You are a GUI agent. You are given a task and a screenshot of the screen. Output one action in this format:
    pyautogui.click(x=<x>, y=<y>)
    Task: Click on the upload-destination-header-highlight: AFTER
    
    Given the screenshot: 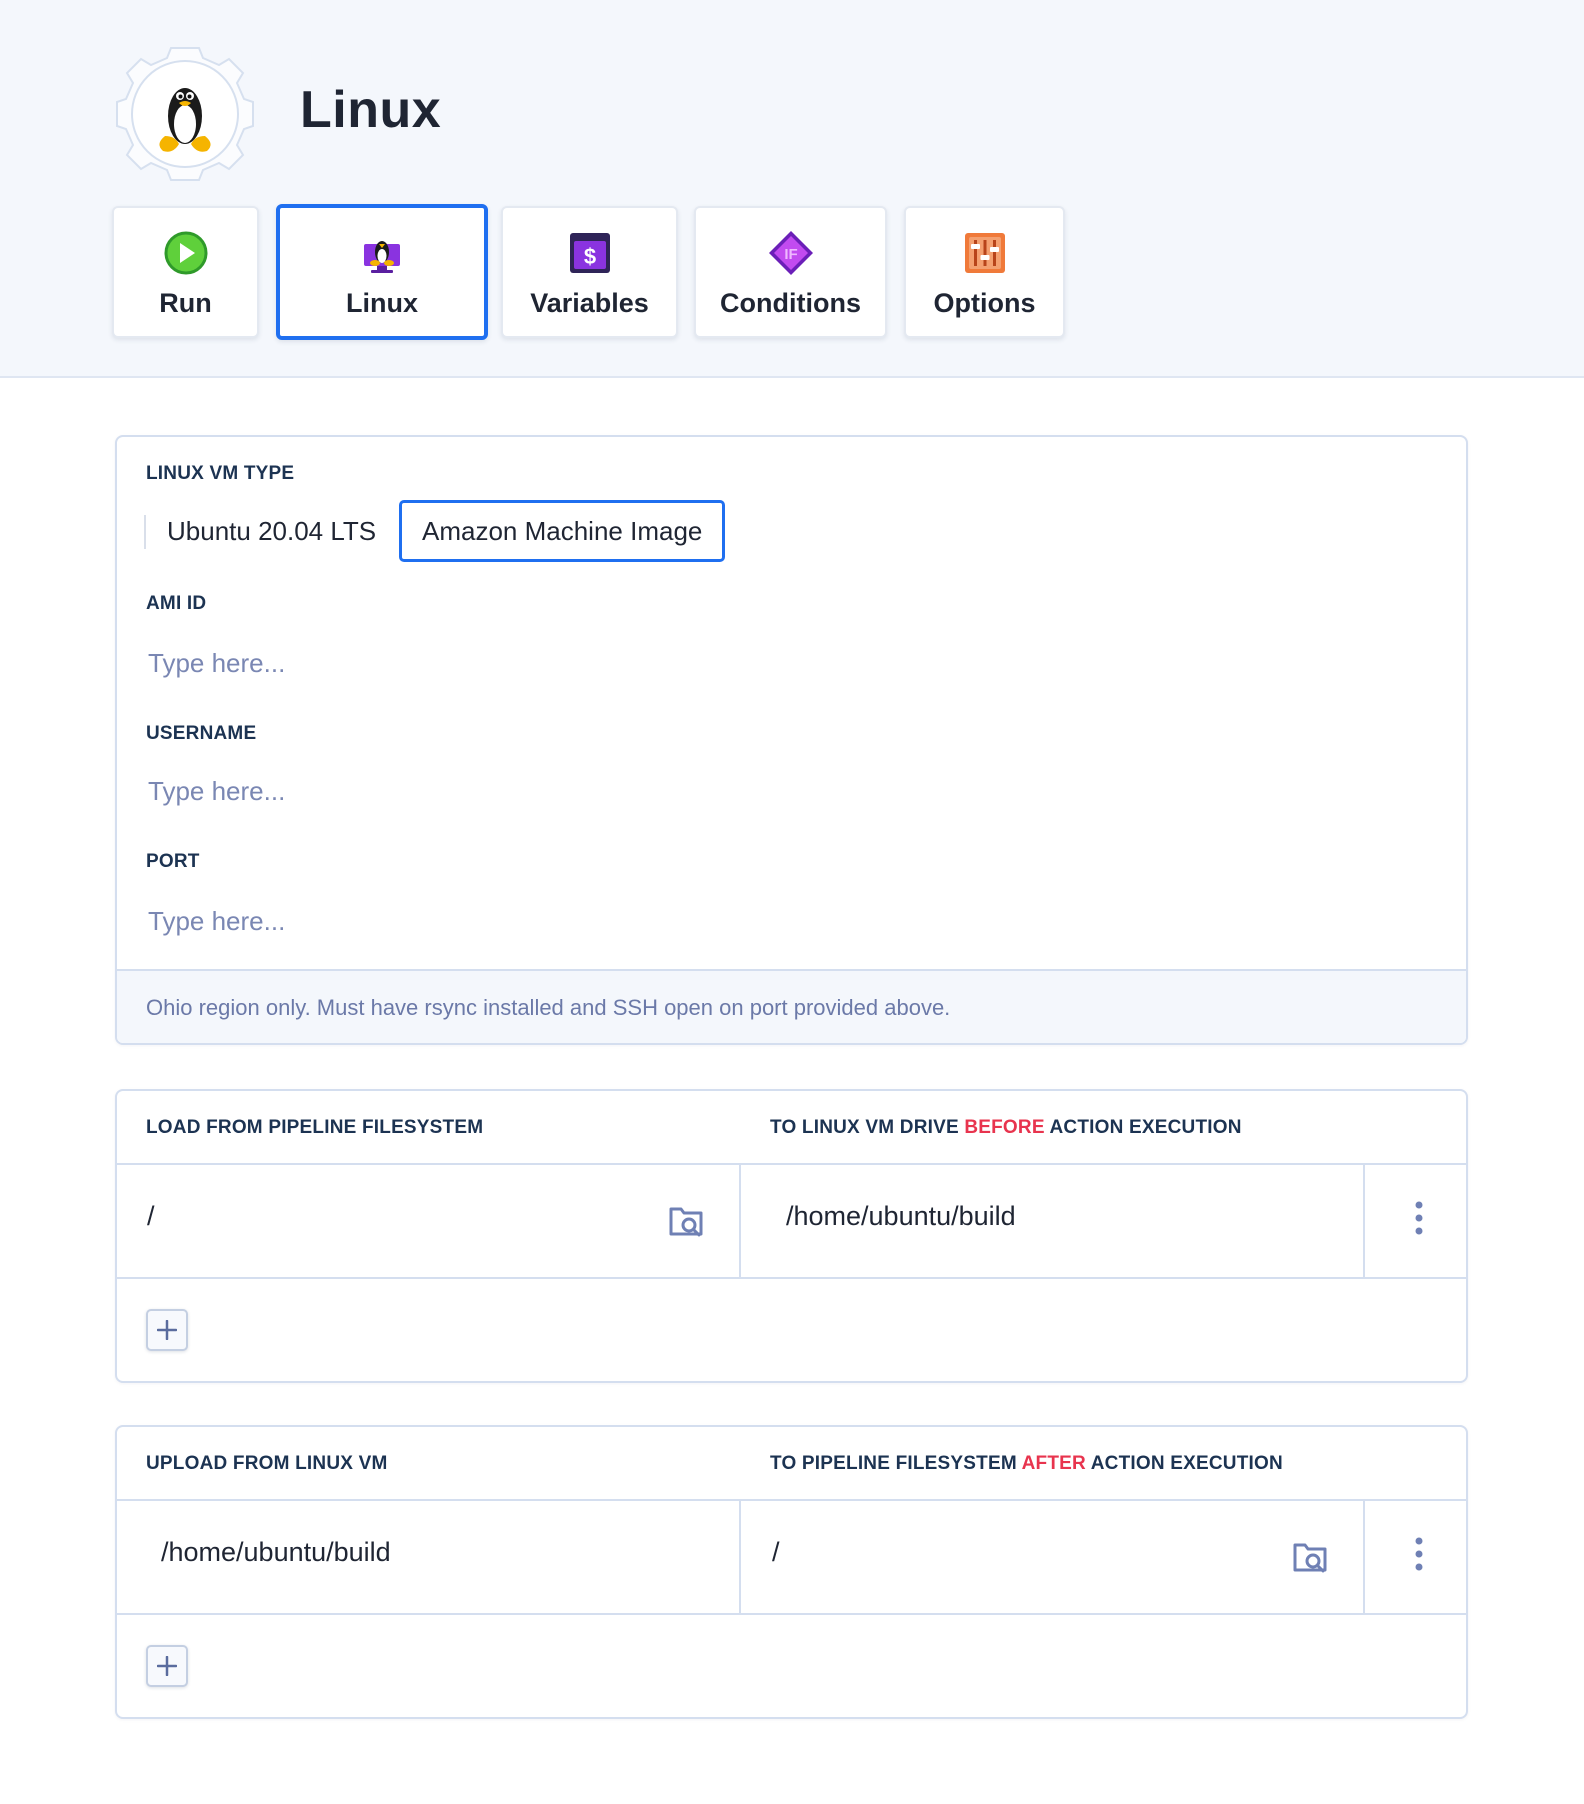 What is the action you would take?
    pyautogui.click(x=1053, y=1463)
    